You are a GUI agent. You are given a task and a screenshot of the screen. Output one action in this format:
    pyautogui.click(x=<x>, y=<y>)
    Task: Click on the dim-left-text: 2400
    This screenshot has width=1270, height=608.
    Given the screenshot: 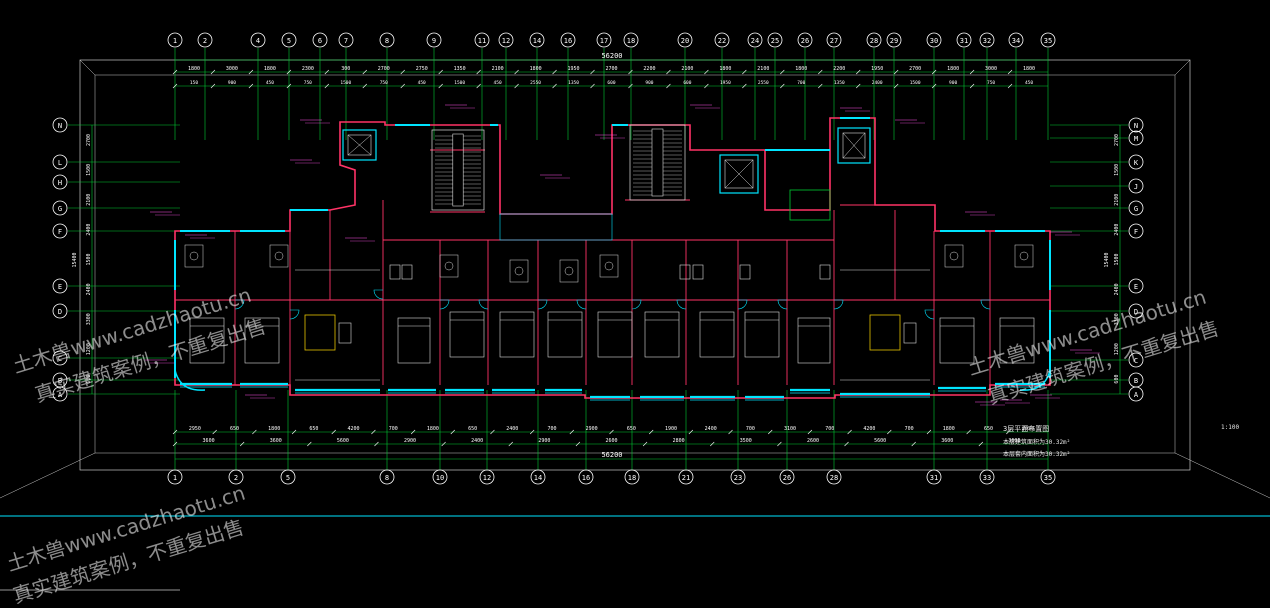 What is the action you would take?
    pyautogui.click(x=89, y=230)
    